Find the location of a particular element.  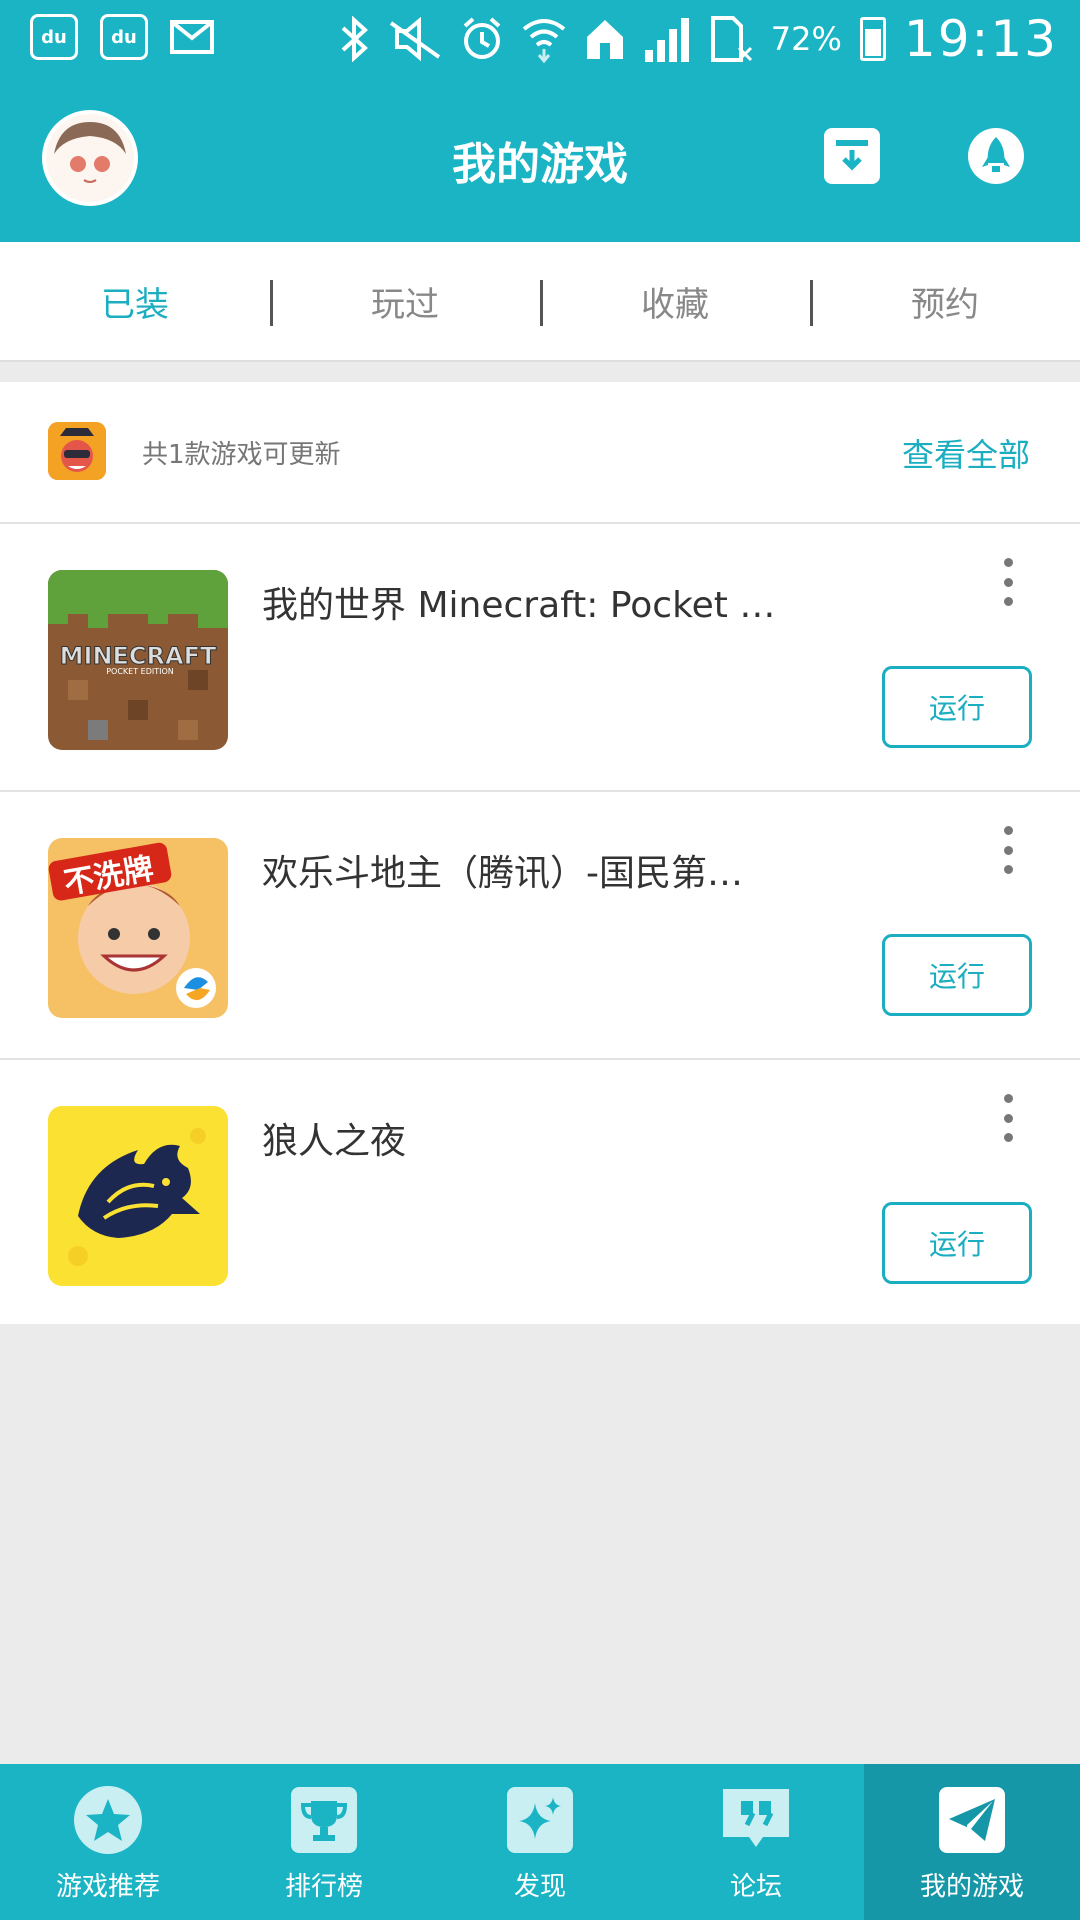

wifi-icon is located at coordinates (544, 41).